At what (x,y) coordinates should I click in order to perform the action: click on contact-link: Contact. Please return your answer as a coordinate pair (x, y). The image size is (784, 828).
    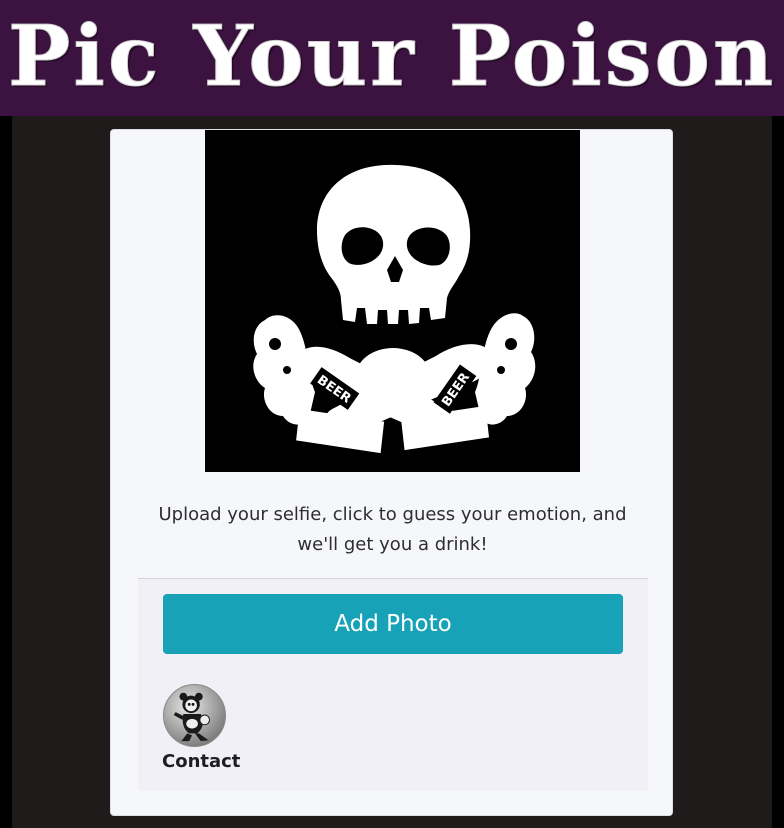
    Looking at the image, I should click on (202, 731).